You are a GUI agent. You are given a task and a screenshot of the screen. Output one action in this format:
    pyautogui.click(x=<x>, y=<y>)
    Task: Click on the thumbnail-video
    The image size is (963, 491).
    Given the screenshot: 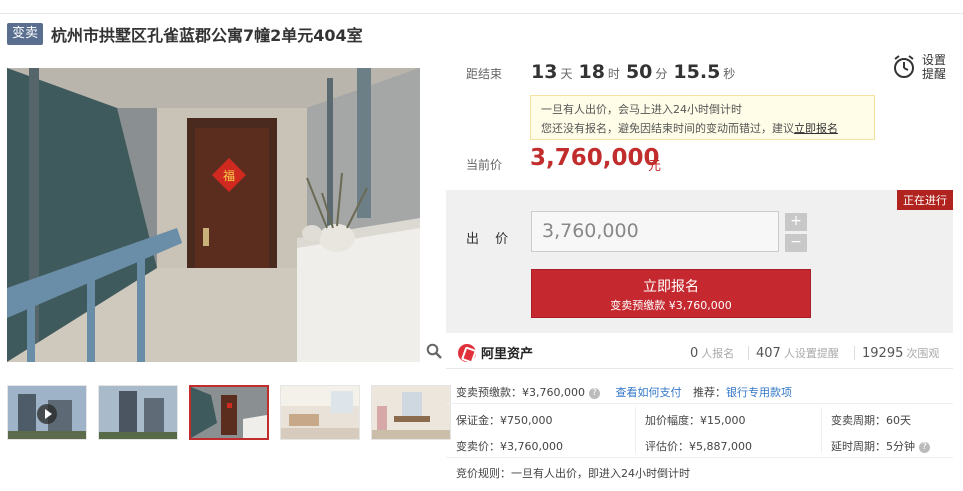 What is the action you would take?
    pyautogui.click(x=47, y=412)
    